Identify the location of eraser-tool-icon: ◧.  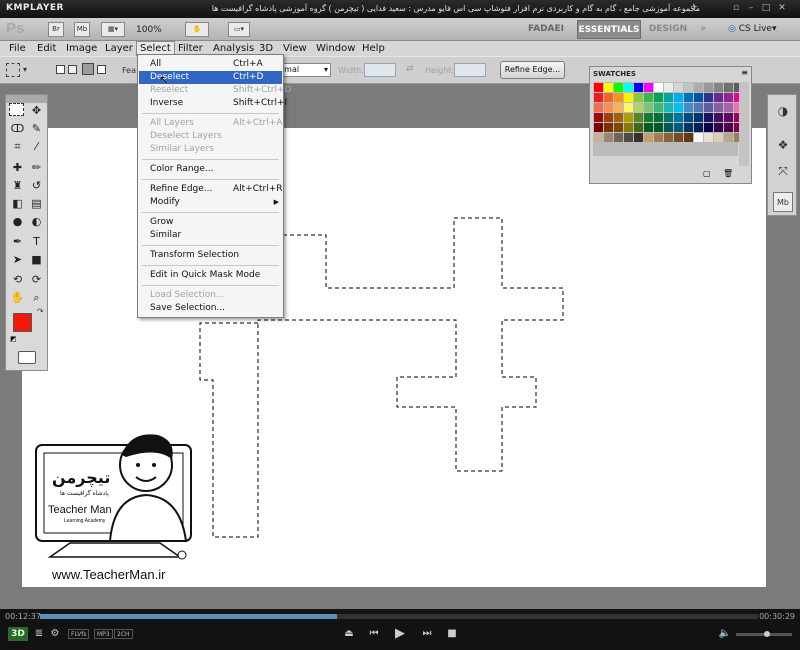
(17, 203).